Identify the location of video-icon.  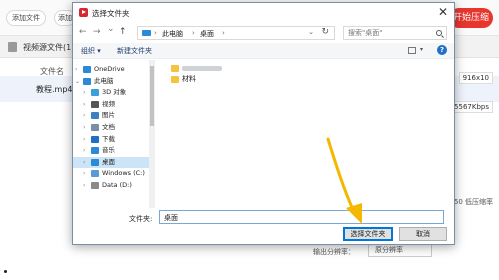
(95, 104).